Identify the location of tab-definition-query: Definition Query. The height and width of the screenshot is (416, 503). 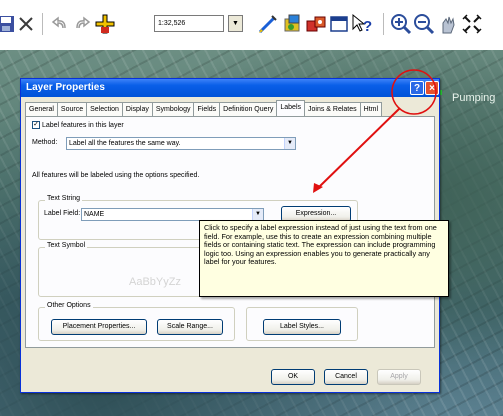
(248, 109).